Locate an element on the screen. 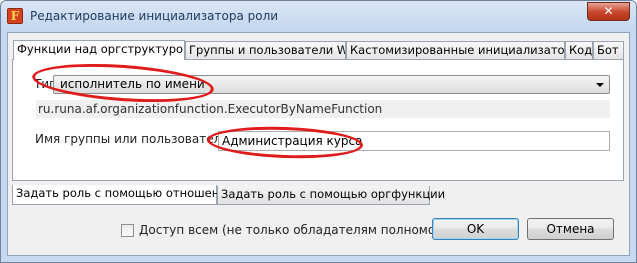 The height and width of the screenshot is (263, 637). cancel-button: Отмена is located at coordinates (570, 229).